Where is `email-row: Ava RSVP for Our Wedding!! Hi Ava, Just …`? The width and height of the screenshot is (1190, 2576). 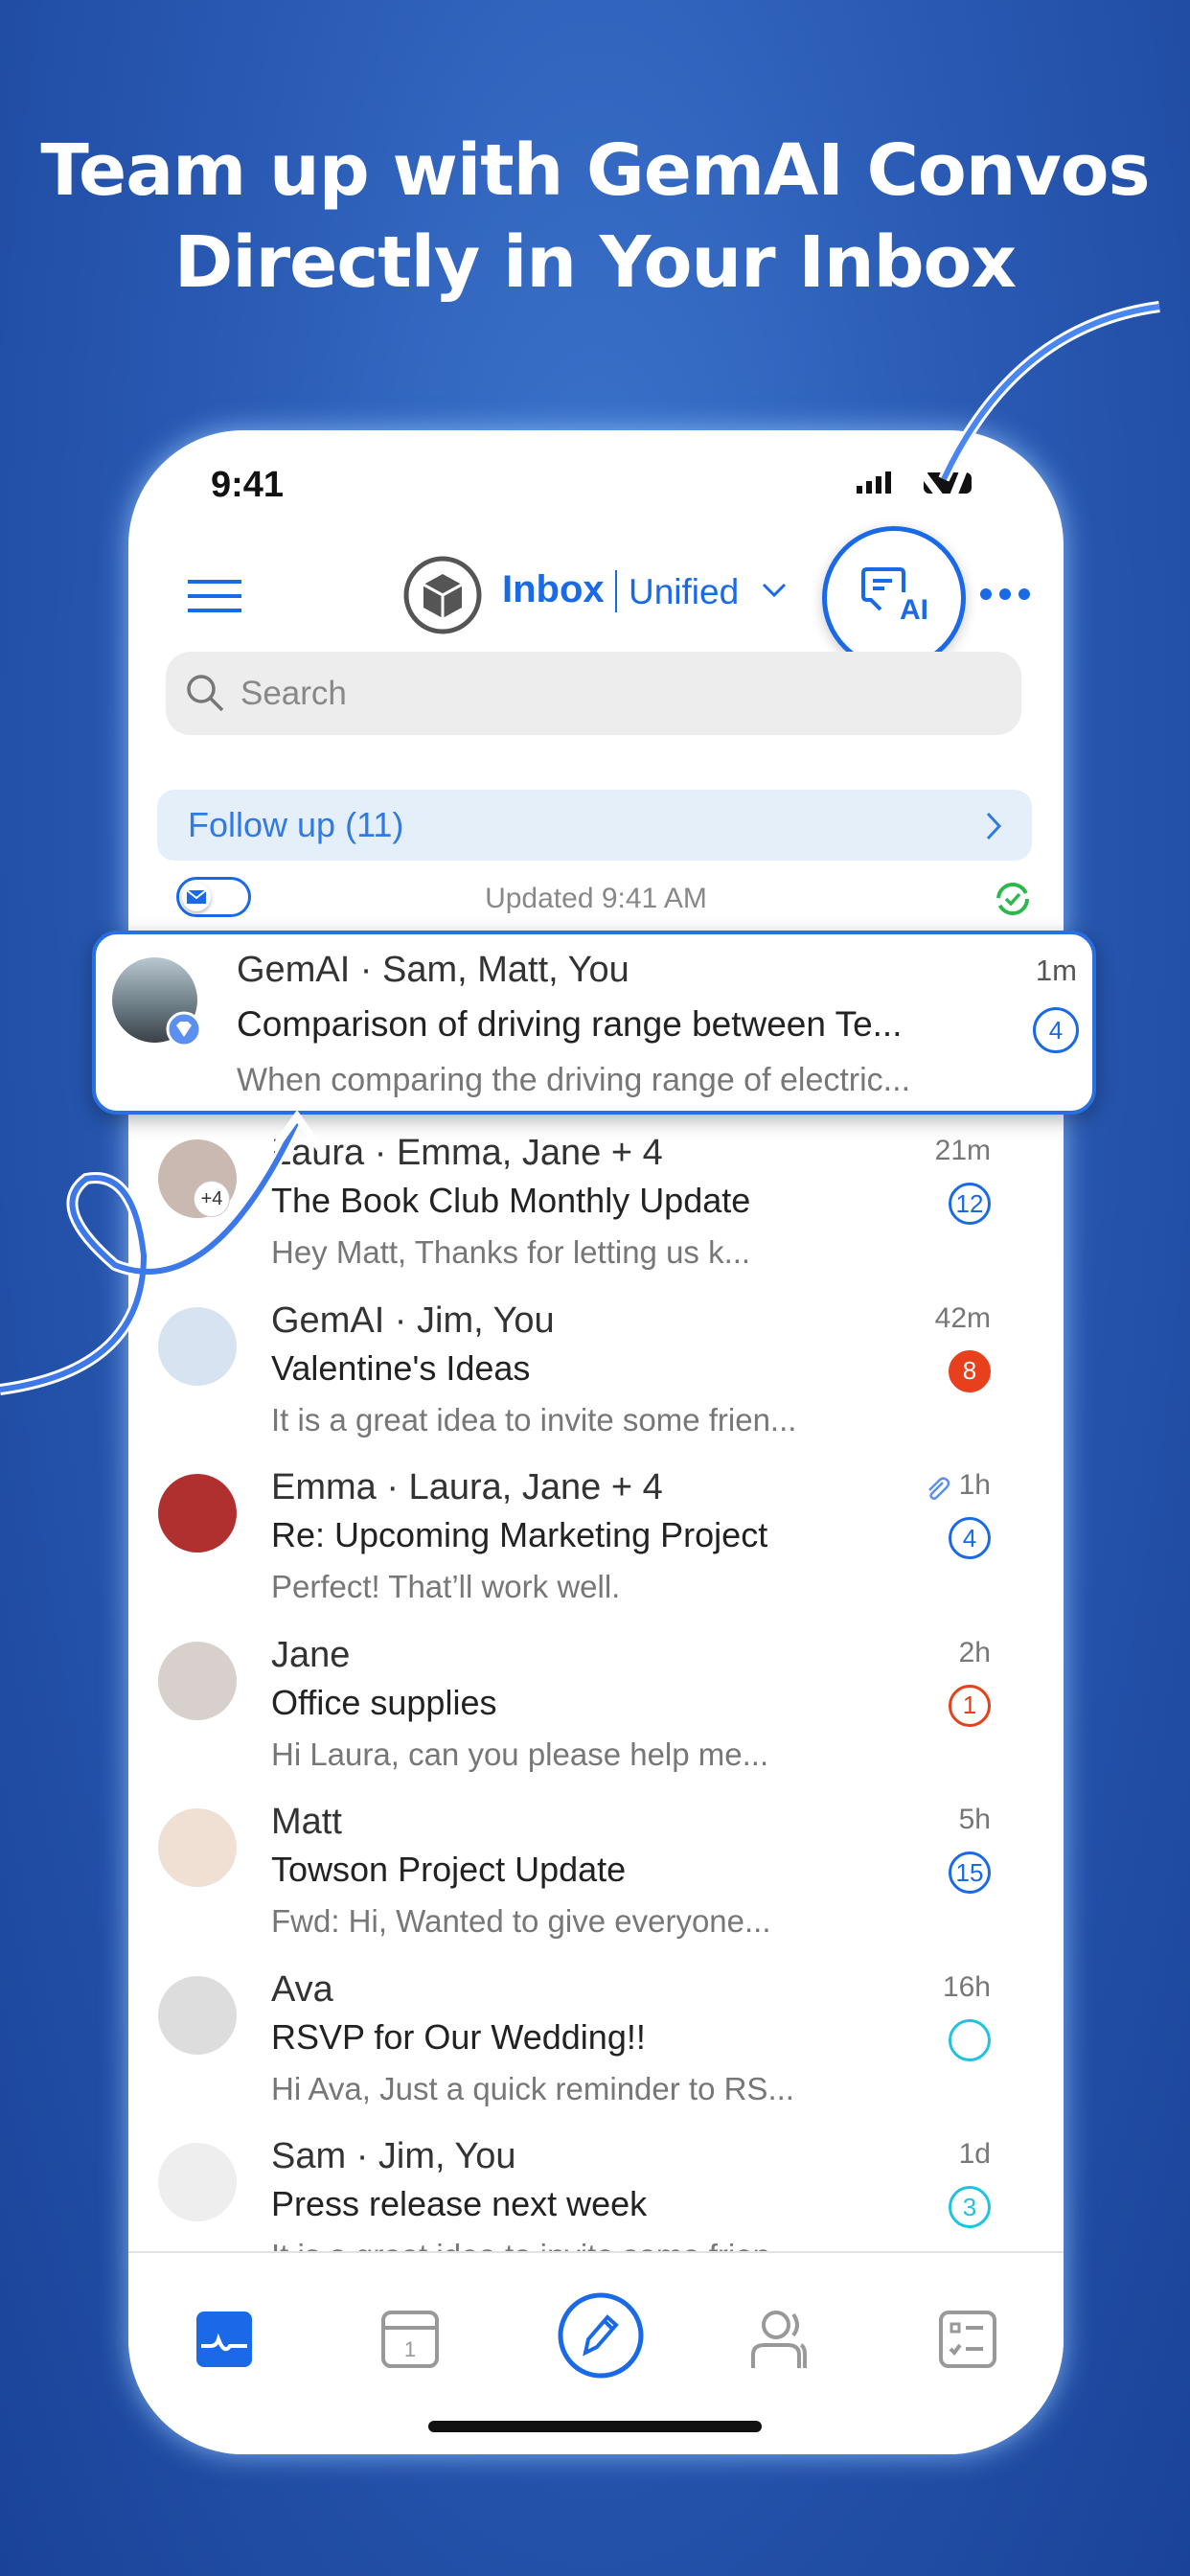
email-row: Ava RSVP for Our Wedding!! Hi Ava, Just … is located at coordinates (596, 2064).